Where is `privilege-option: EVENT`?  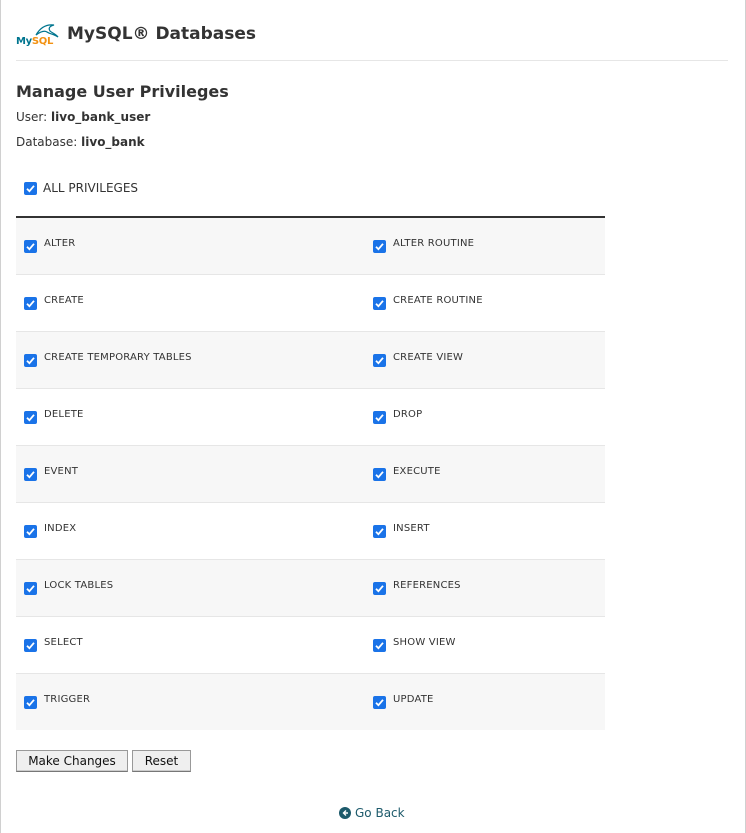 privilege-option: EVENT is located at coordinates (51, 473).